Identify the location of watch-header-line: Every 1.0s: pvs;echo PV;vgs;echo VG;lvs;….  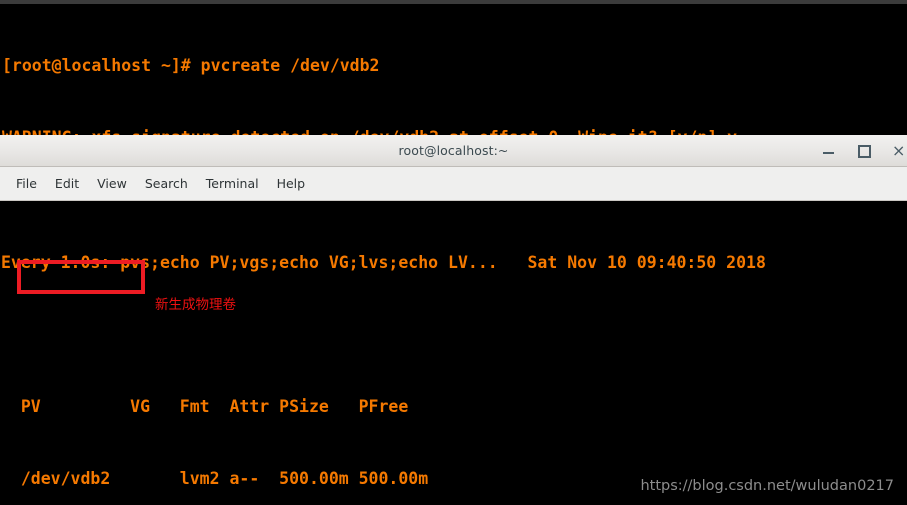
(383, 262).